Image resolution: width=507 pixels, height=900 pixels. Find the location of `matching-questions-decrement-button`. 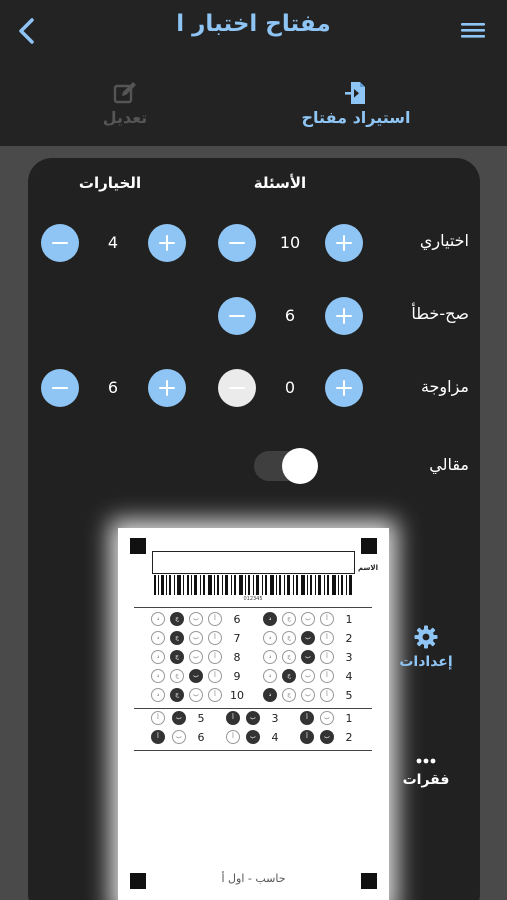

matching-questions-decrement-button is located at coordinates (237, 388).